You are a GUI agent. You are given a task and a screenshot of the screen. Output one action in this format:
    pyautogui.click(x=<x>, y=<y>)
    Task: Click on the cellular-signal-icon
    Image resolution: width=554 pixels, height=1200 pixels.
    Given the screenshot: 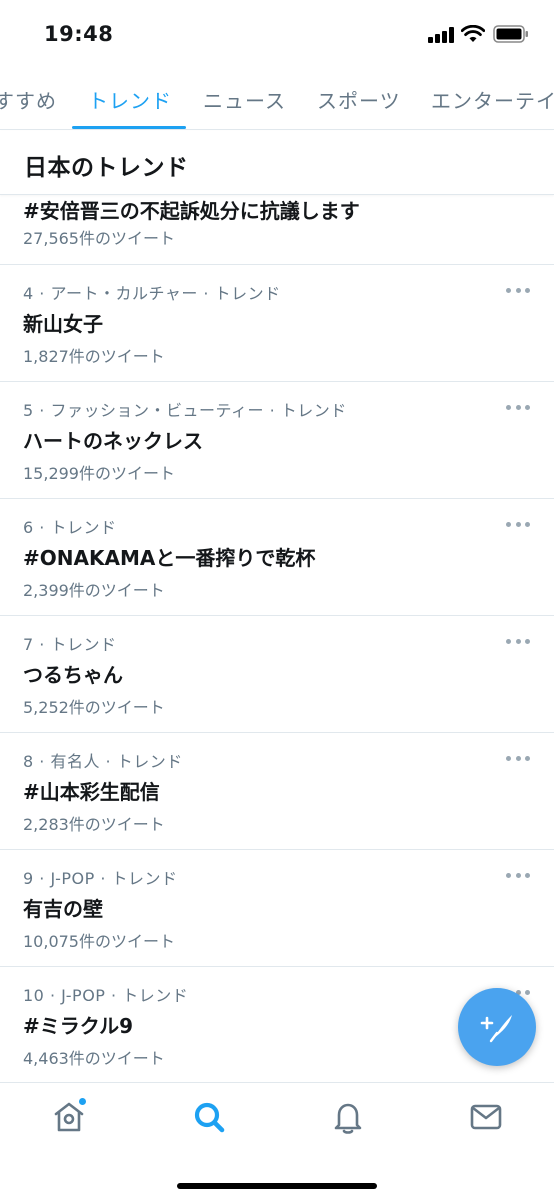 What is the action you would take?
    pyautogui.click(x=442, y=35)
    